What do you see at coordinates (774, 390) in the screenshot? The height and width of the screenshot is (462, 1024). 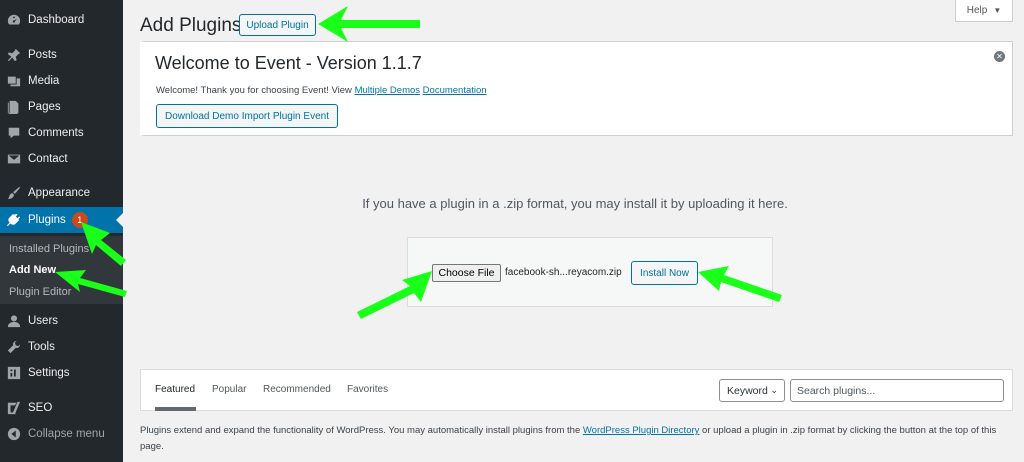 I see `chevron-down-icon: ⌄` at bounding box center [774, 390].